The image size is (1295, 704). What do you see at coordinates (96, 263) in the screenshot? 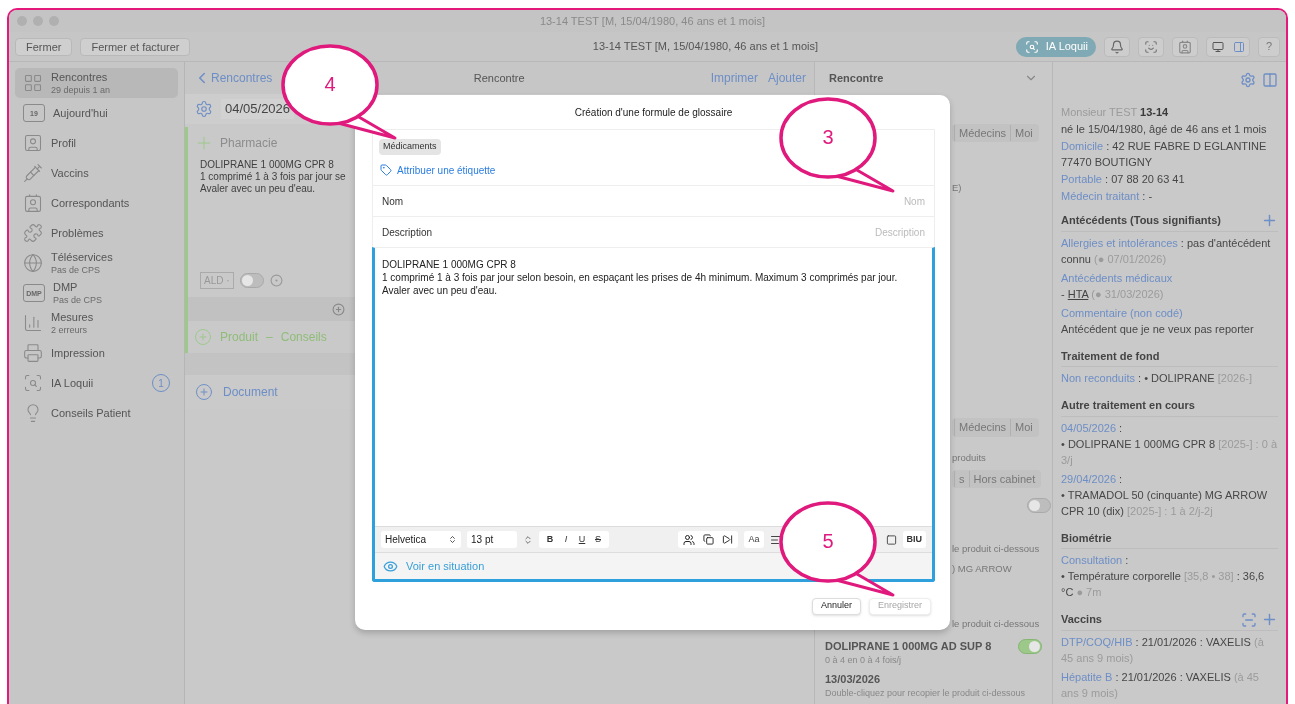
I see `sidebar-item: Téléservices Pas de CPS` at bounding box center [96, 263].